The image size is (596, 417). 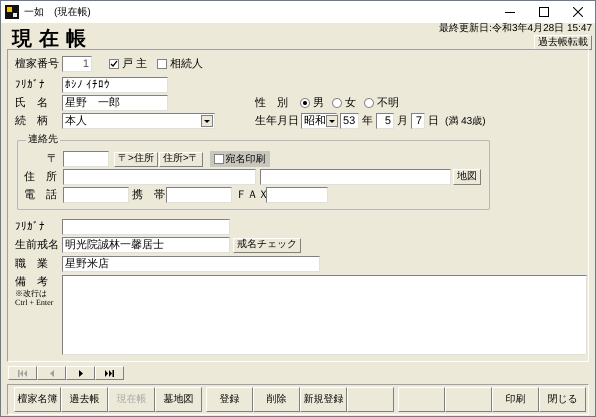 I want to click on option-label: 宛名印刷, so click(x=246, y=159).